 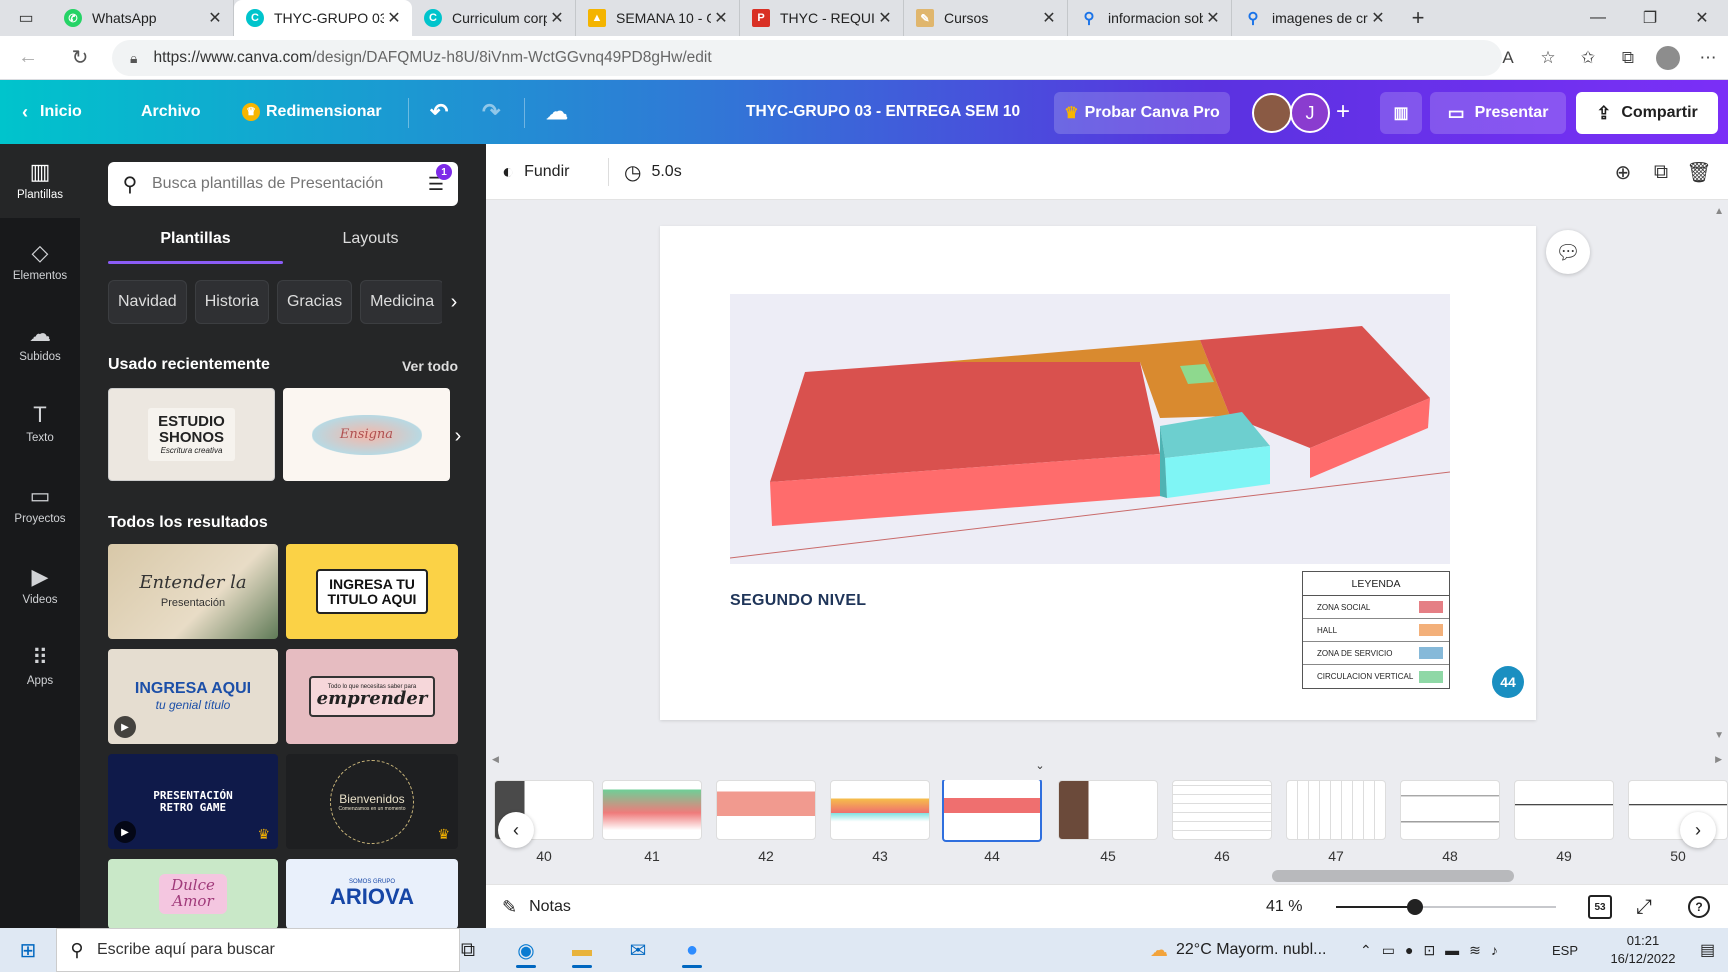 I want to click on browser-tab: C Curriculum corpo ✕, so click(x=494, y=18).